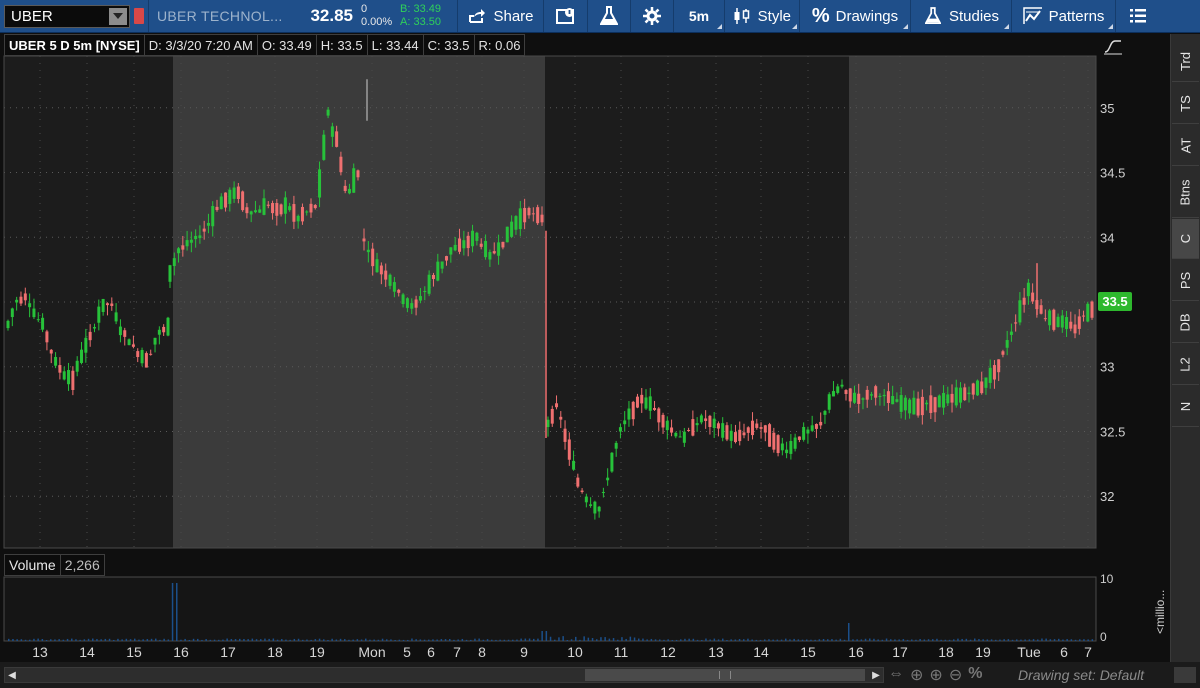  Describe the element at coordinates (134, 652) in the screenshot. I see `time-tick-label: 15` at that location.